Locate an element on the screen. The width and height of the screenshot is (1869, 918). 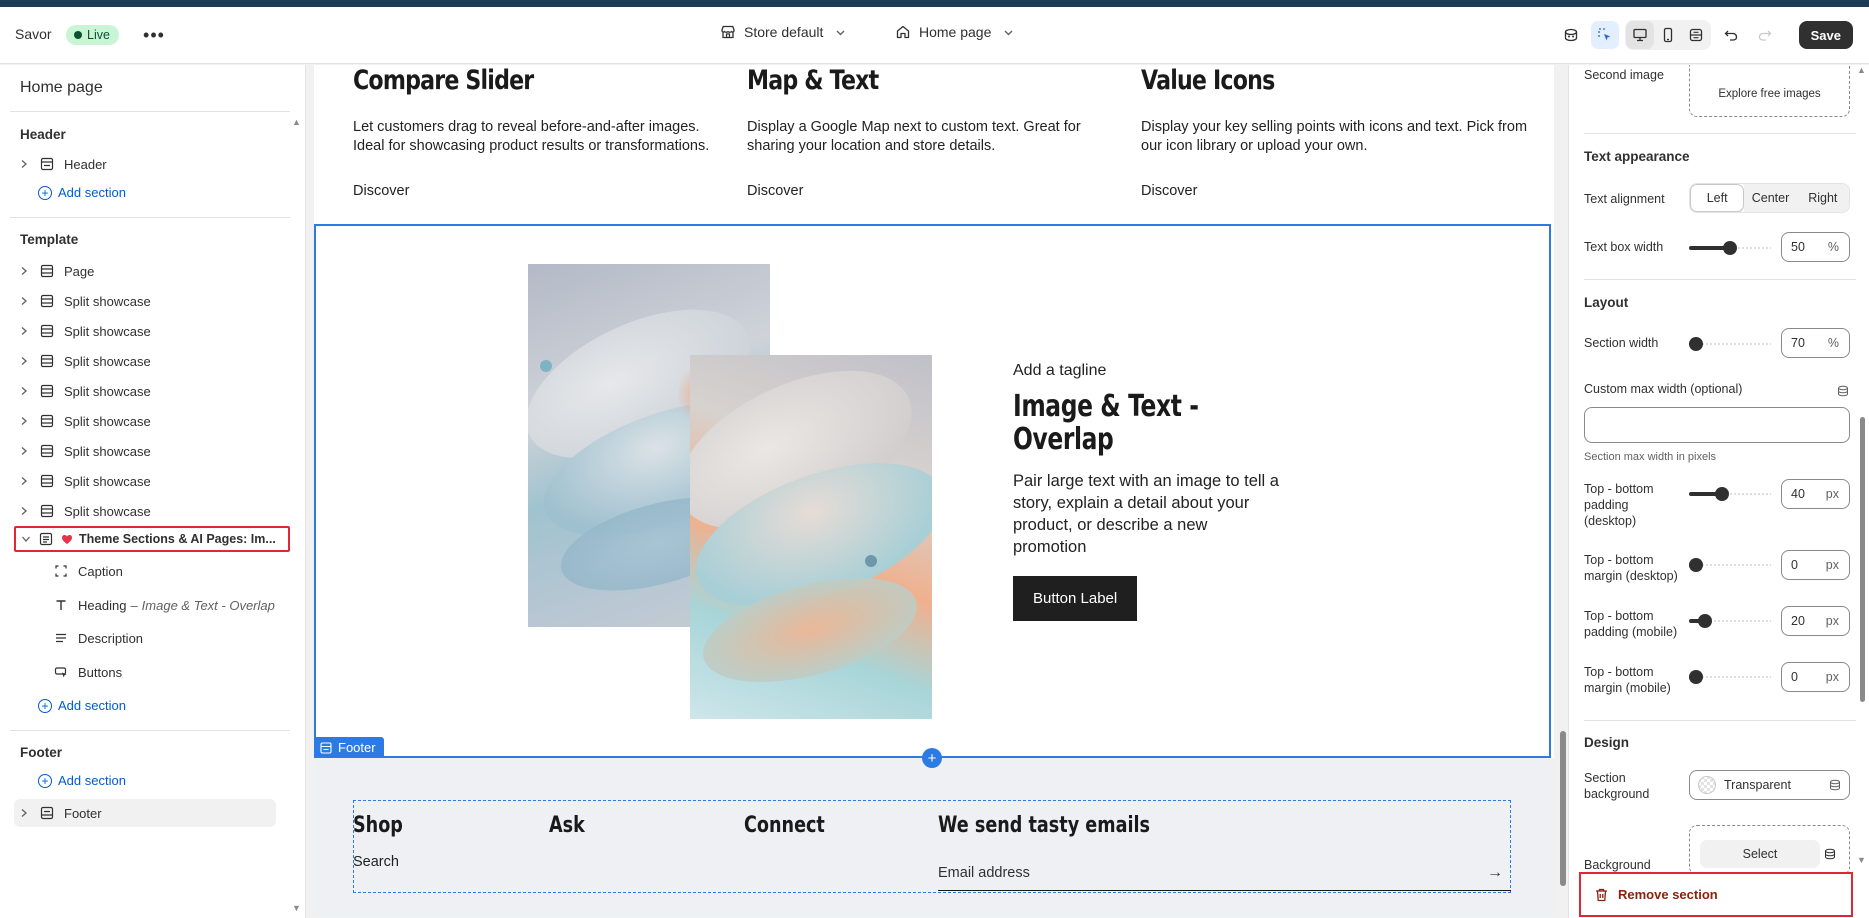
block-caption: Caption is located at coordinates (88, 571).